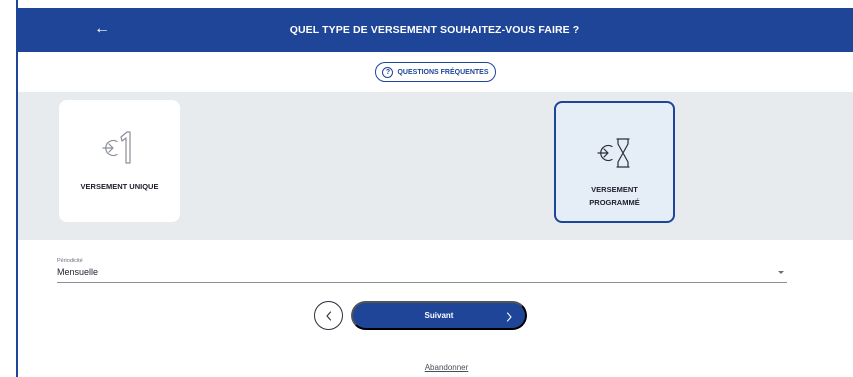  I want to click on faq-row: ? QUESTIONS FRÉQUENTES, so click(435, 72).